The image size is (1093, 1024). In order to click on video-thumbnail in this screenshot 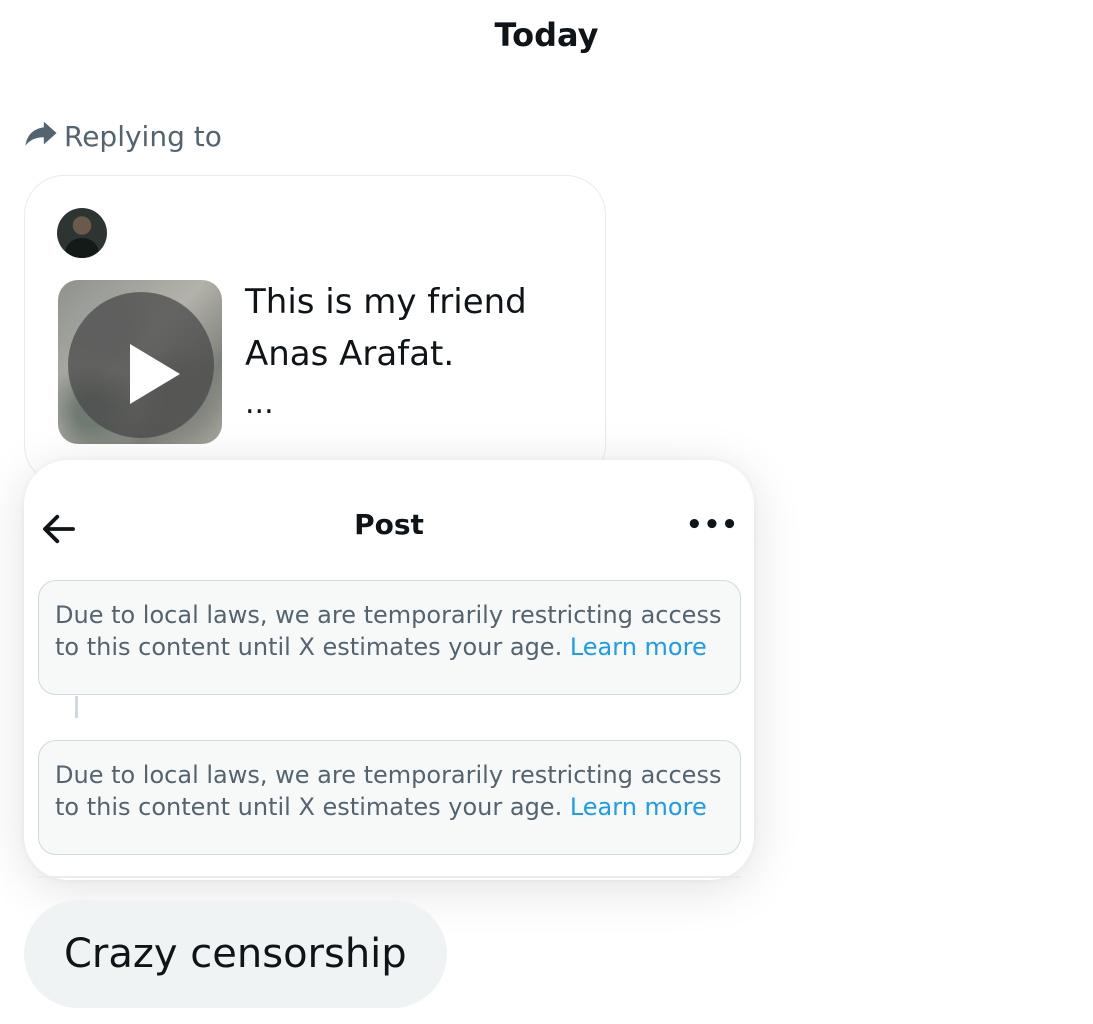, I will do `click(140, 362)`.